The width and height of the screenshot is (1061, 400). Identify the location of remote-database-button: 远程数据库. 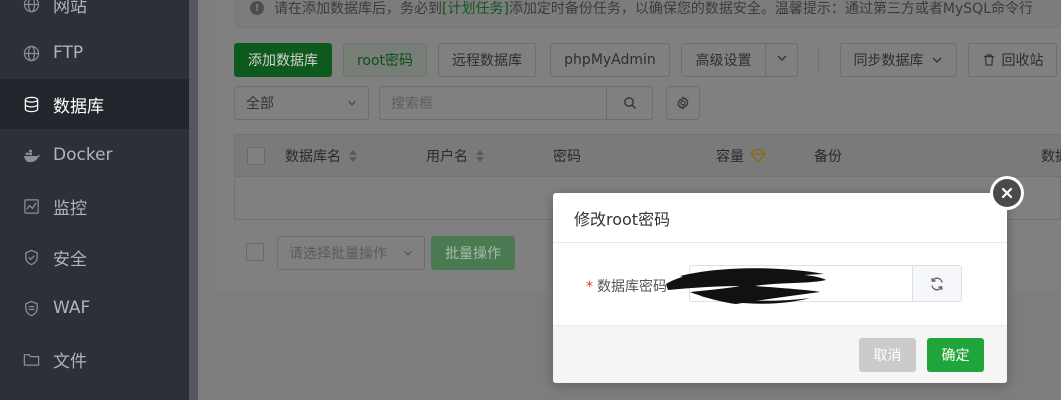
(487, 60).